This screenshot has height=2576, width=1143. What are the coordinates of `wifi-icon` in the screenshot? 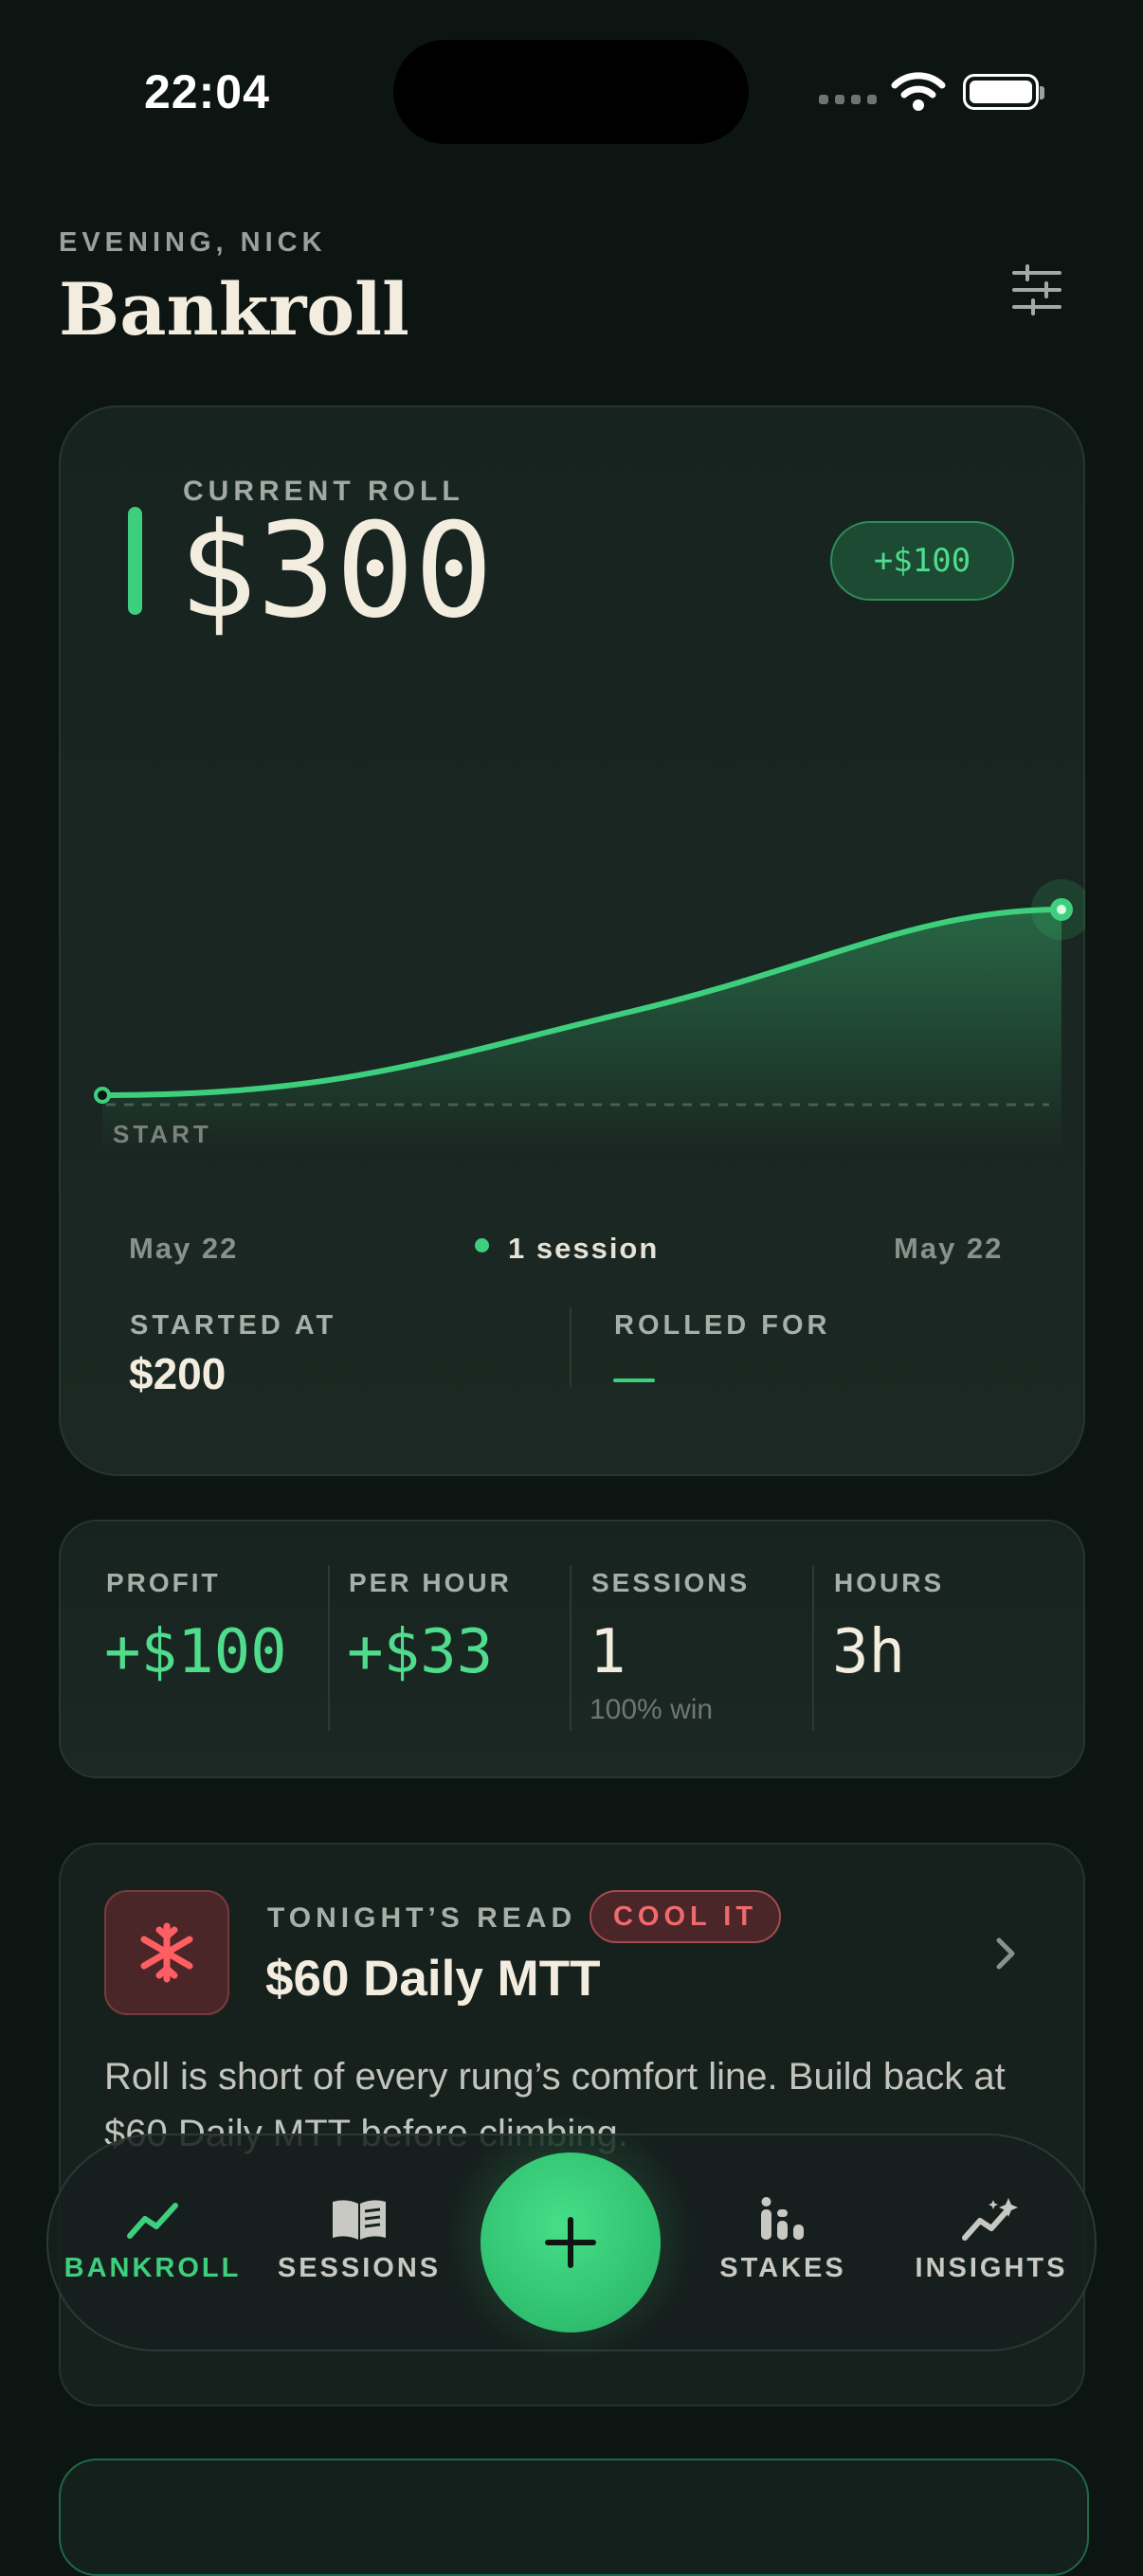 It's located at (918, 91).